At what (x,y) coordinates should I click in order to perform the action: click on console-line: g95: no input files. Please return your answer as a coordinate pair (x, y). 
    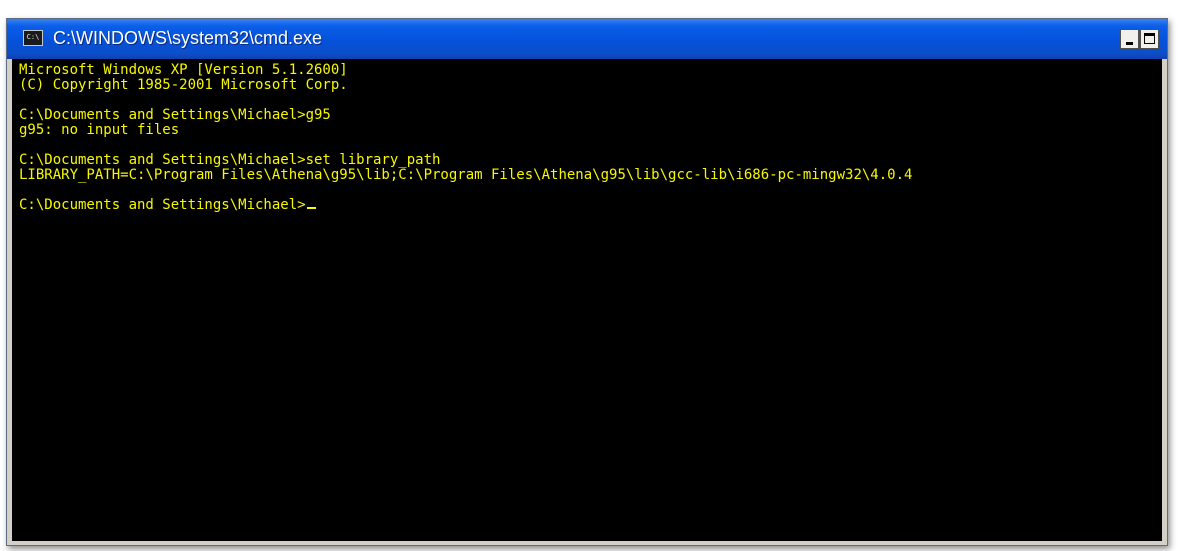
    Looking at the image, I should click on (99, 130).